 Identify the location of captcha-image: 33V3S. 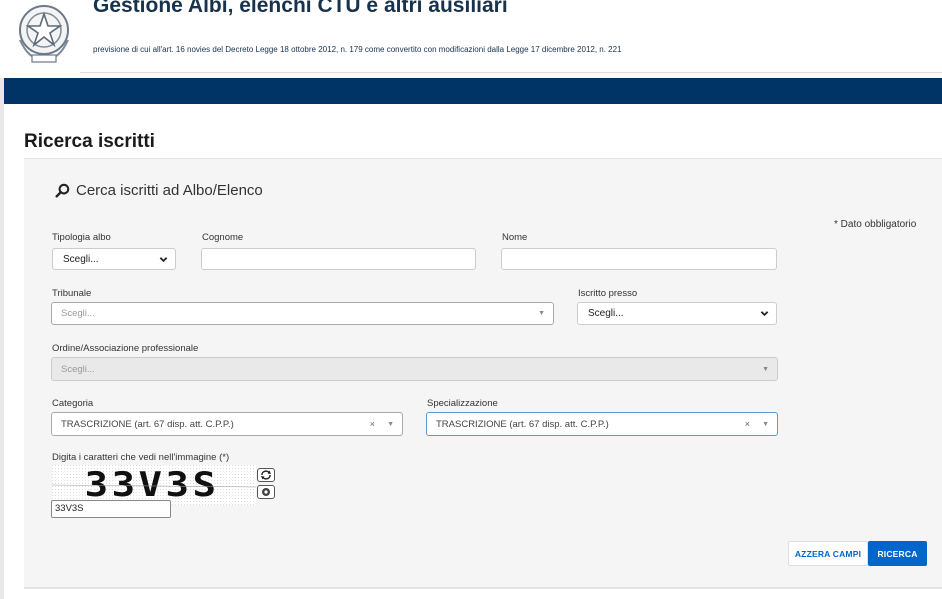
(154, 485).